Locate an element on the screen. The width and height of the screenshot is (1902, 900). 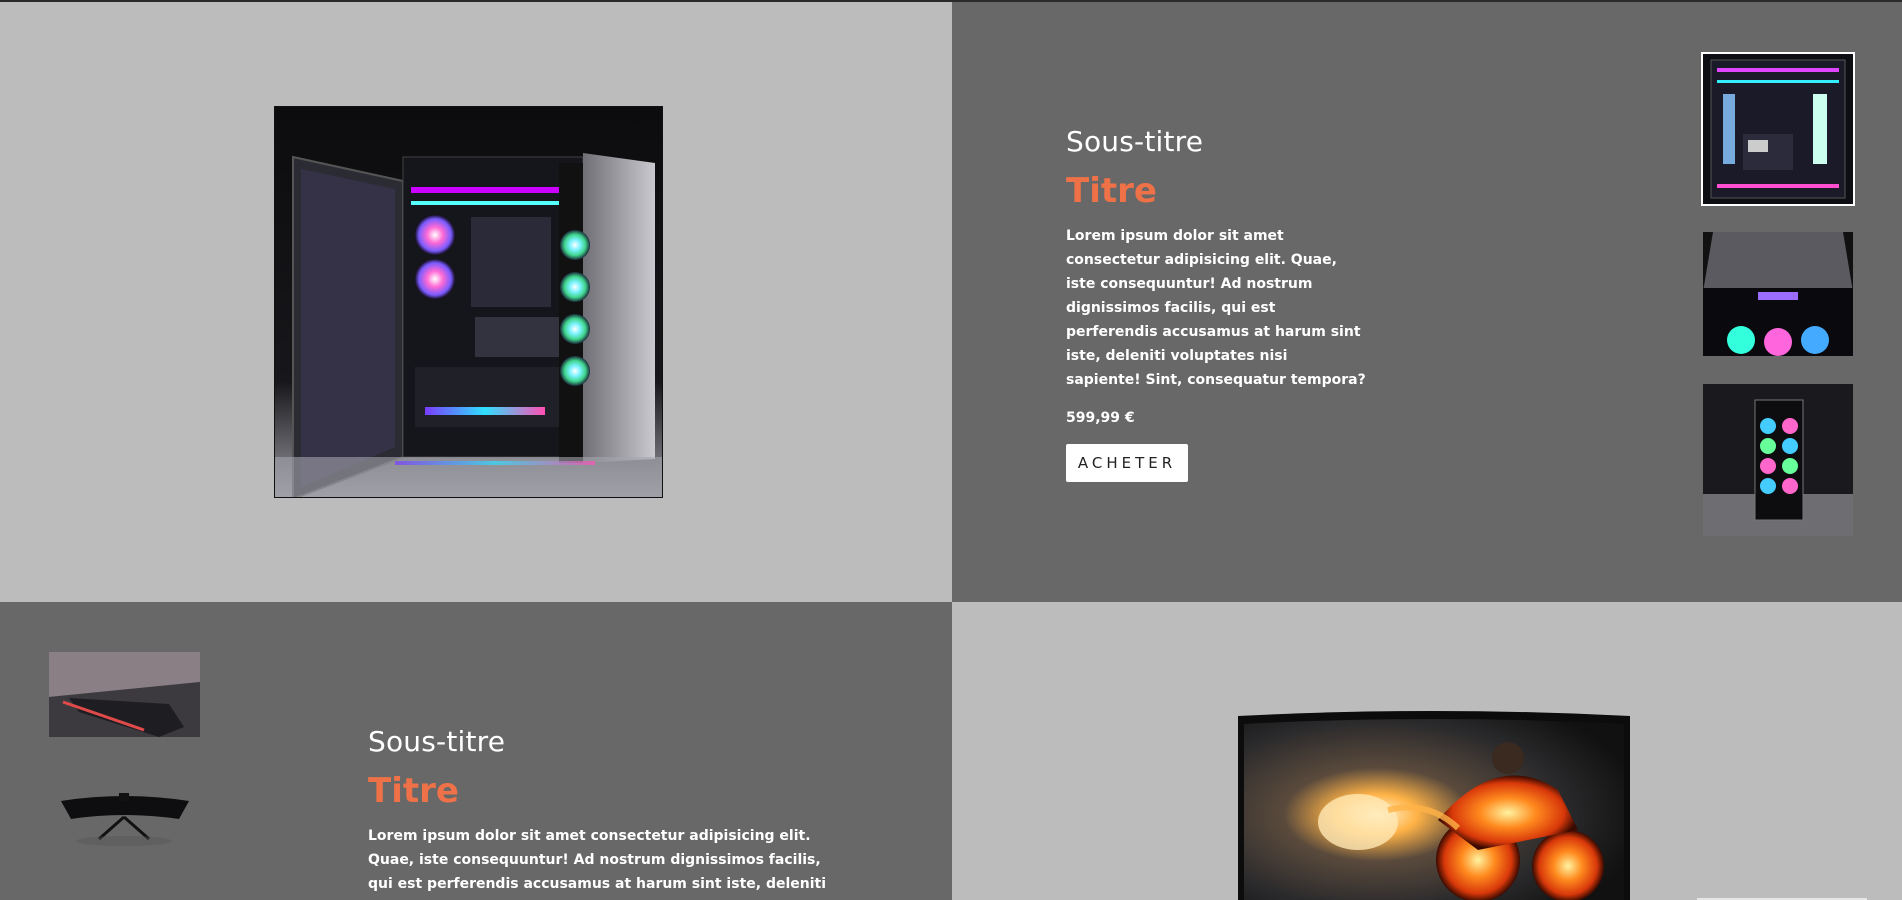
monitor-top-thumbnail is located at coordinates (125, 819).